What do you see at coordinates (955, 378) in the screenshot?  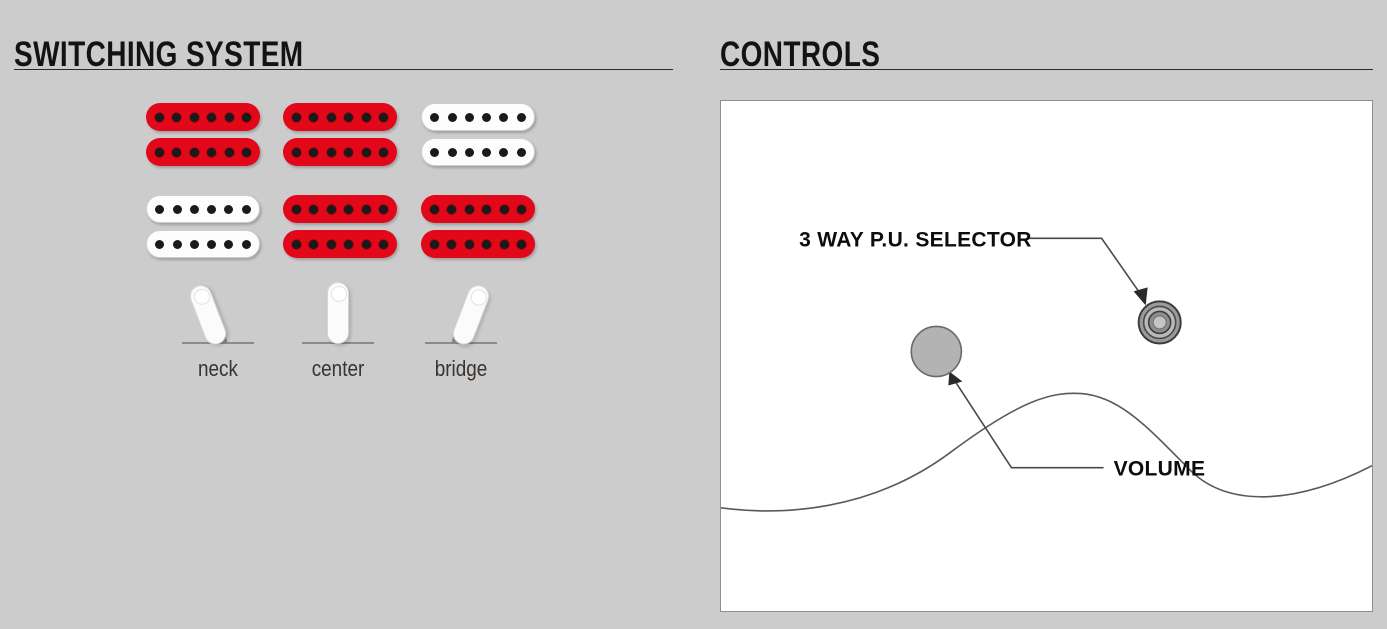 I see `volume-leader-arrowhead` at bounding box center [955, 378].